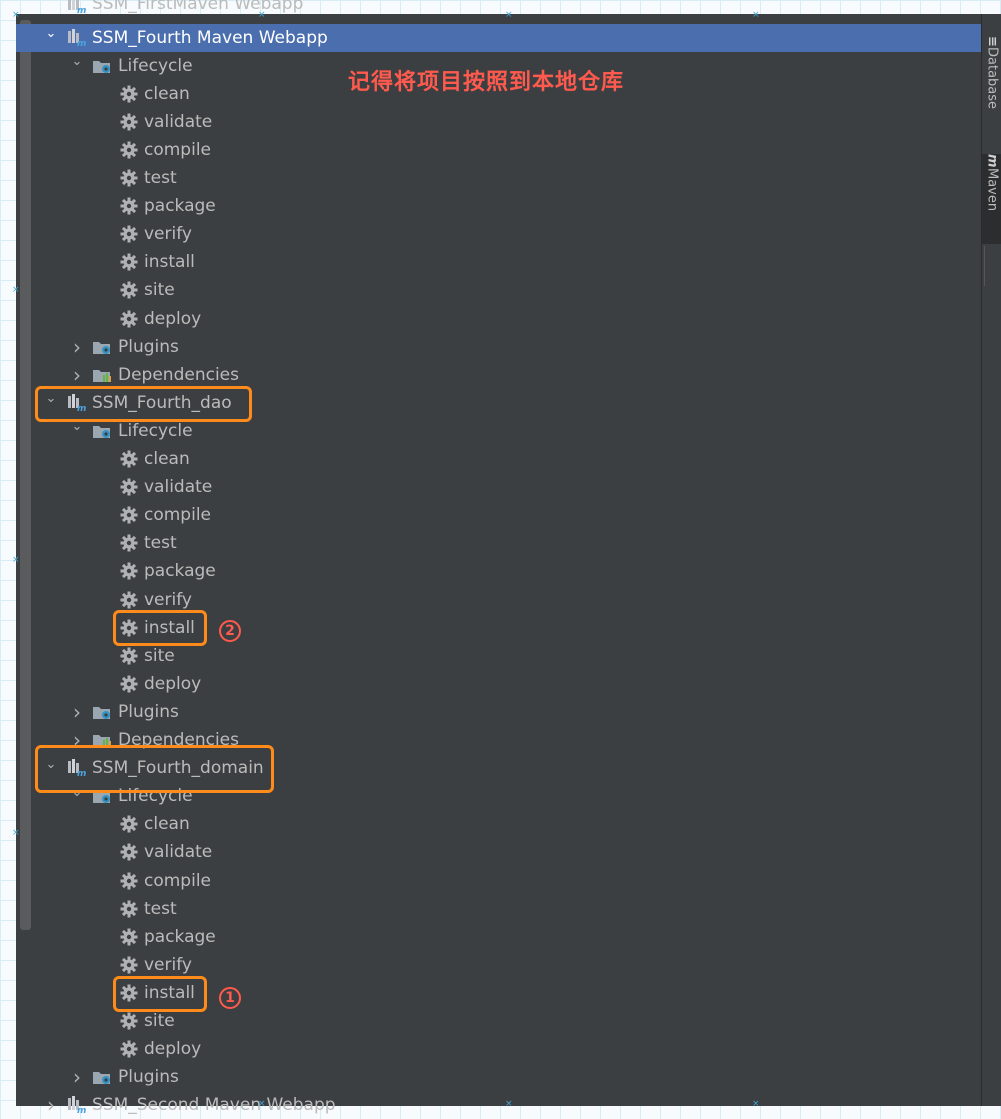 This screenshot has height=1119, width=1001. I want to click on maven-icon: m, so click(992, 161).